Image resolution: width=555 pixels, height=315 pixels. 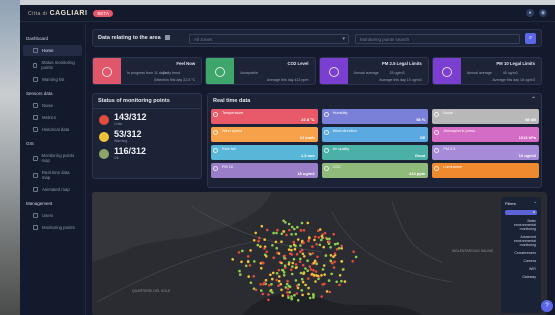 What do you see at coordinates (52, 227) in the screenshot?
I see `sidebar-item-monitoring-points: Monitoring points` at bounding box center [52, 227].